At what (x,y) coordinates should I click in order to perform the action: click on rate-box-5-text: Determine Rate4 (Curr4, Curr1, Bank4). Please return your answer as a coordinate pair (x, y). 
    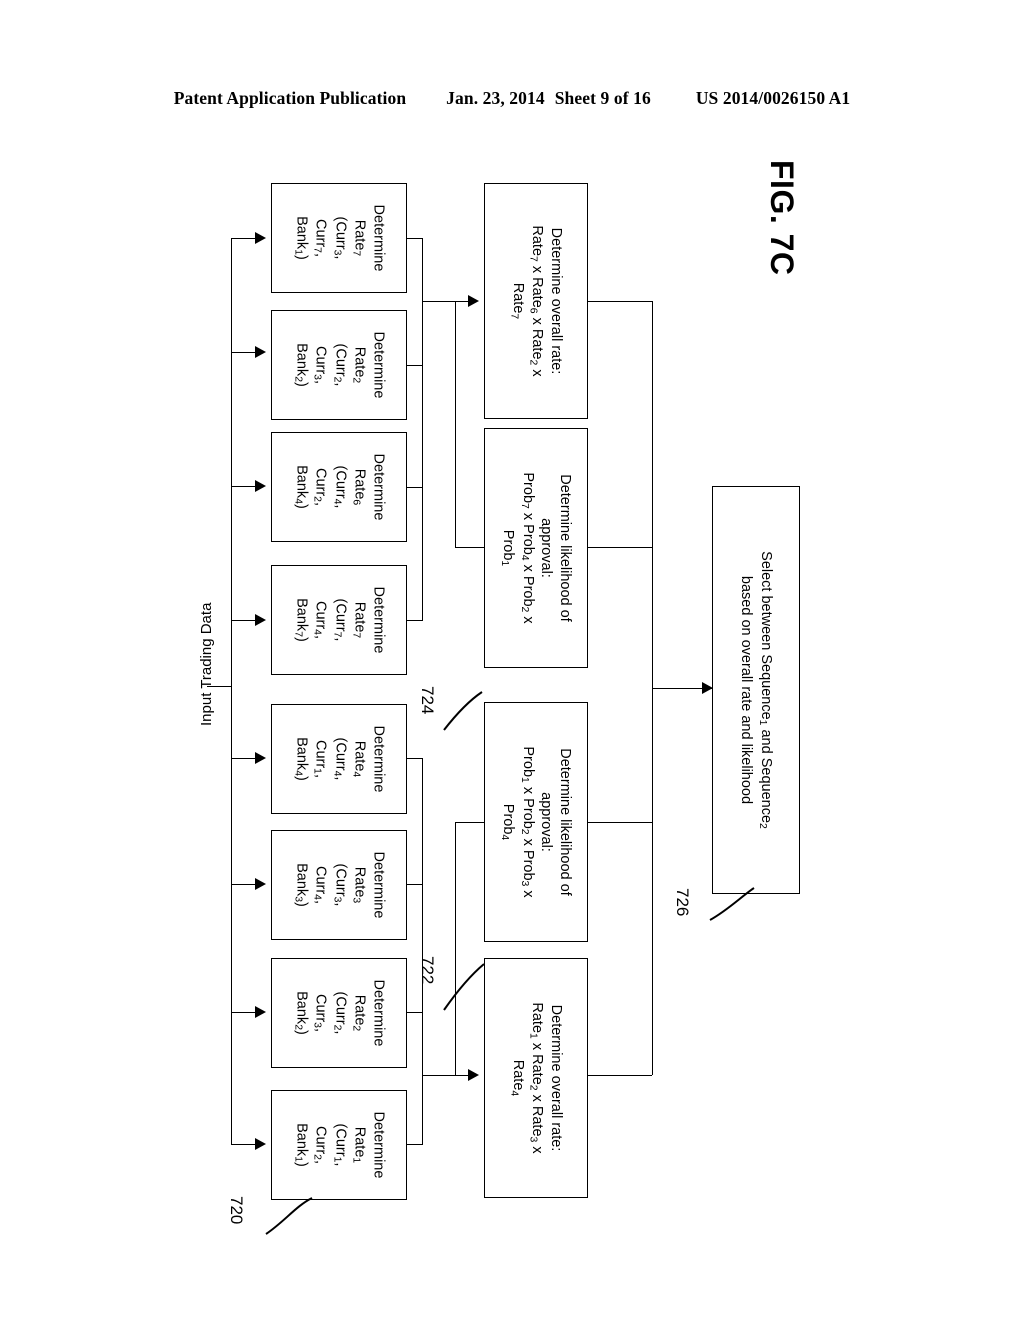
    Looking at the image, I should click on (339, 759).